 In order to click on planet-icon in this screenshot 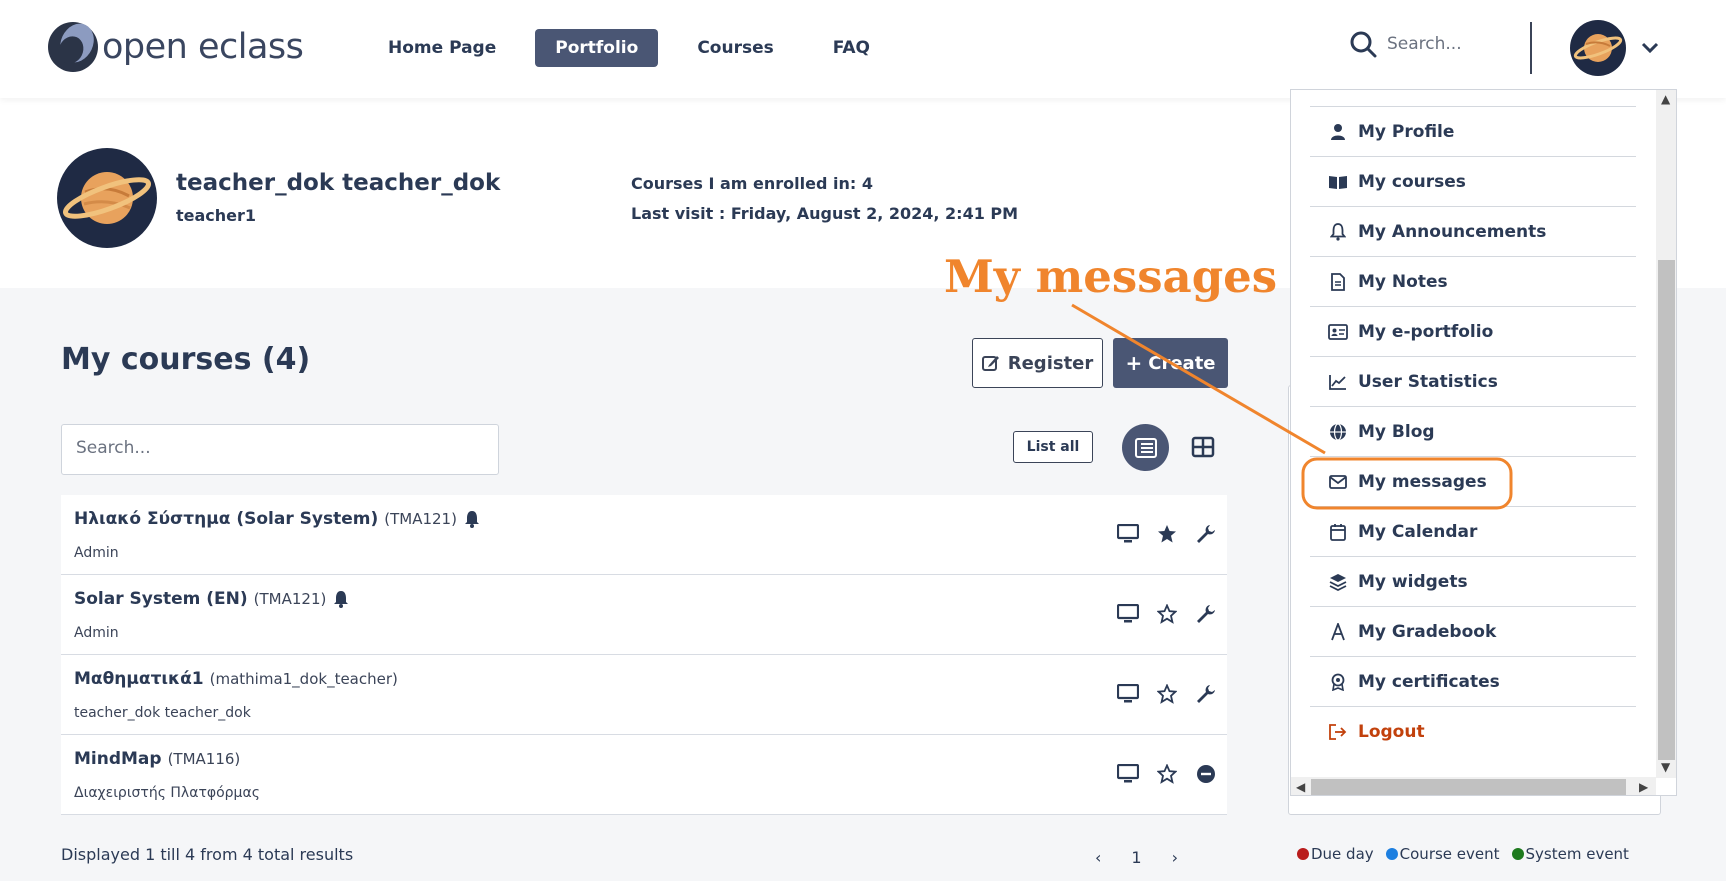, I will do `click(107, 198)`.